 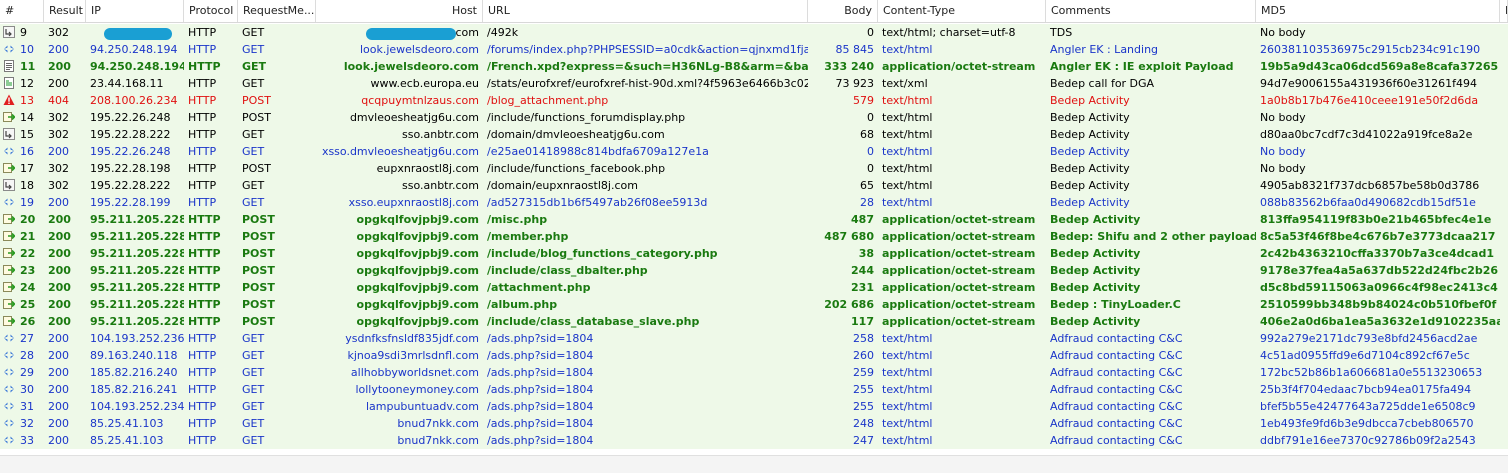 I want to click on cell-url: /ads.php?sid=1804, so click(x=540, y=406).